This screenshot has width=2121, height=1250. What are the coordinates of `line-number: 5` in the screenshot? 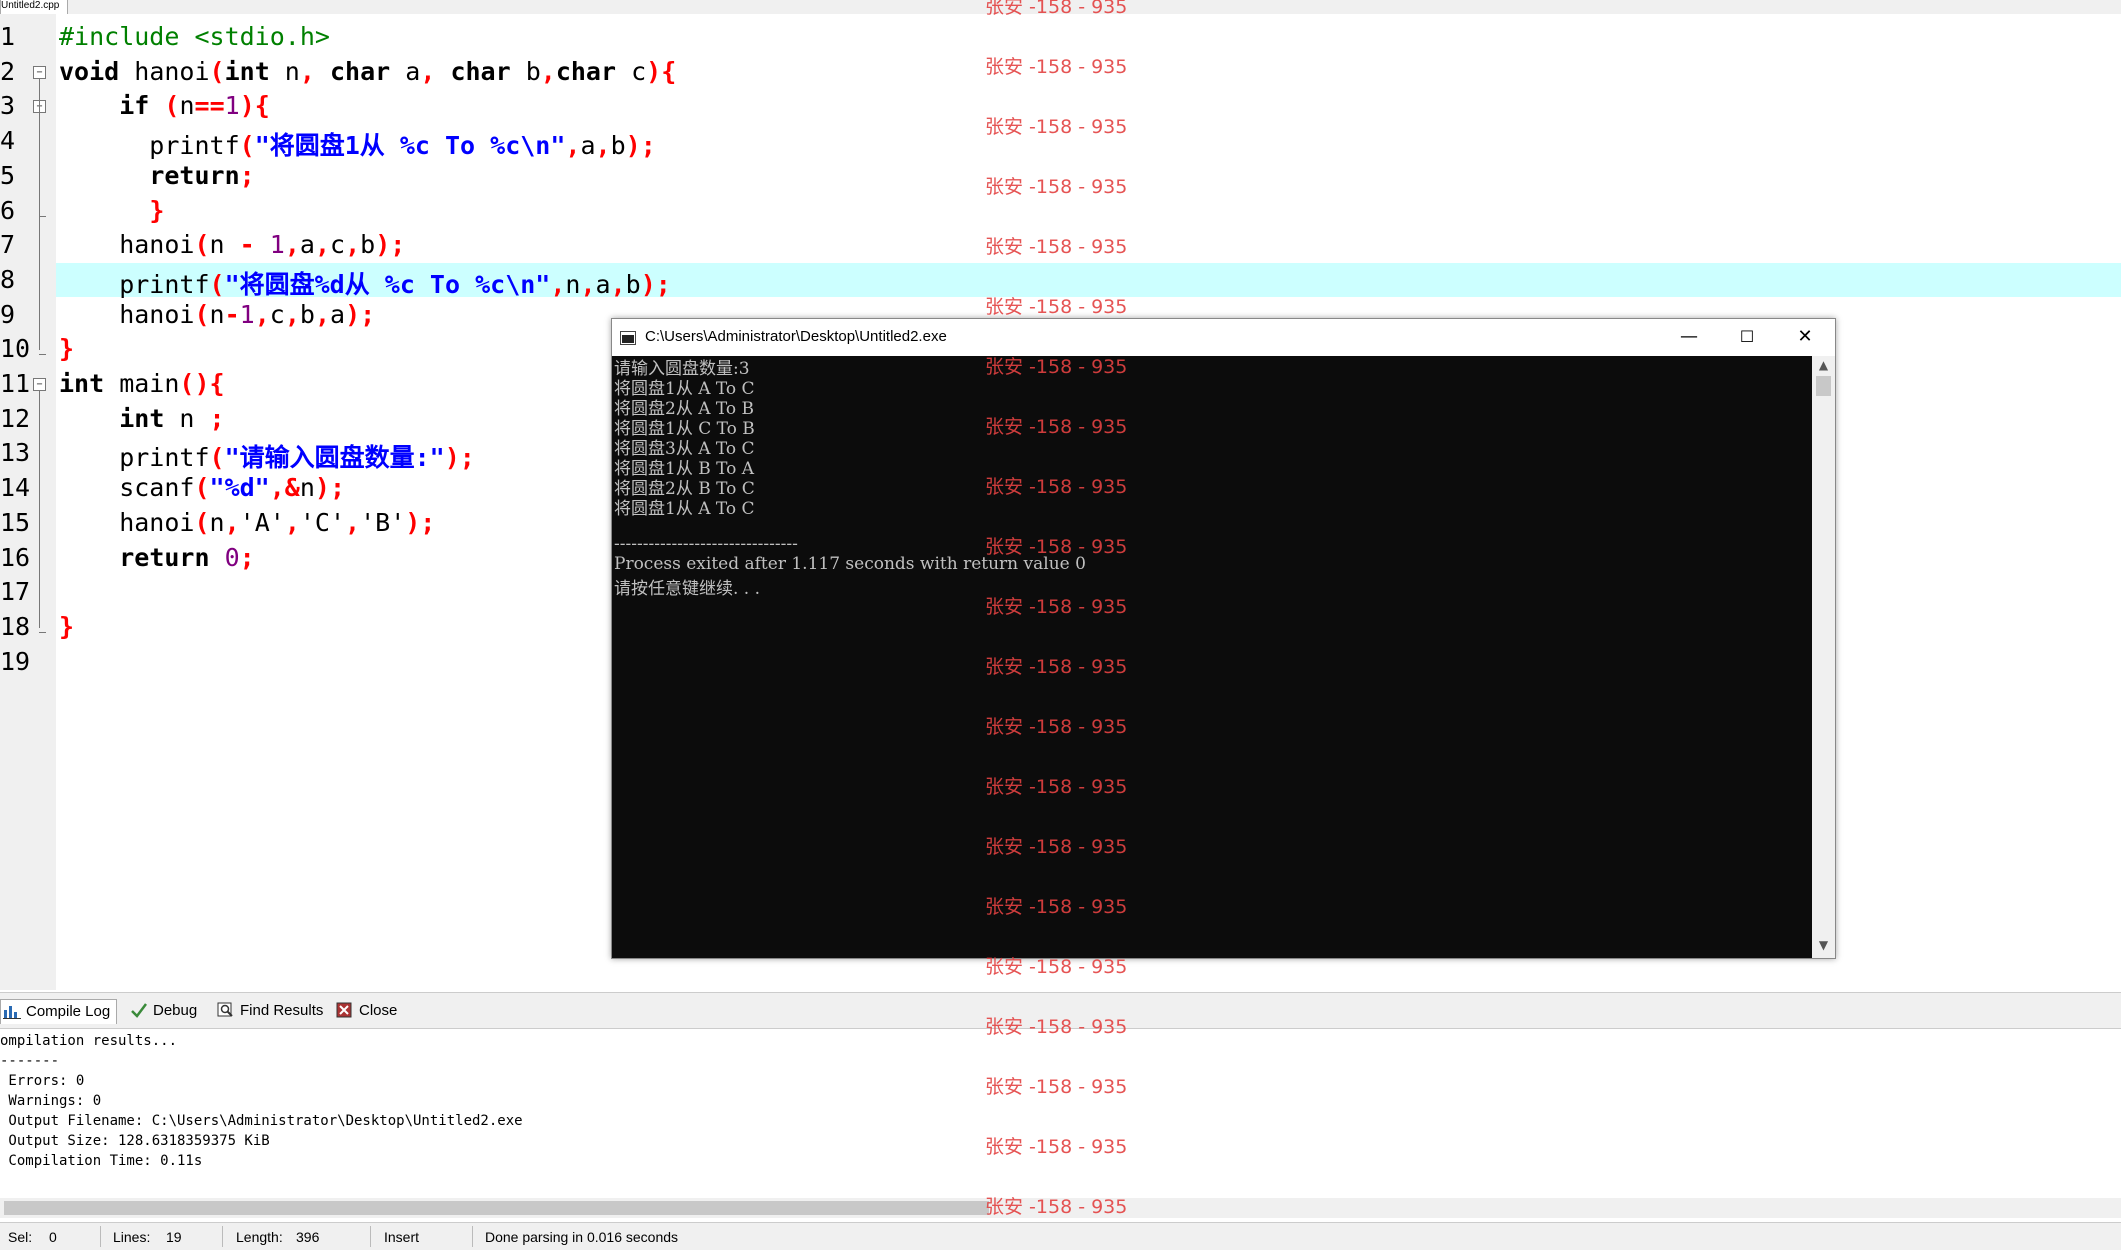 It's located at (8, 175).